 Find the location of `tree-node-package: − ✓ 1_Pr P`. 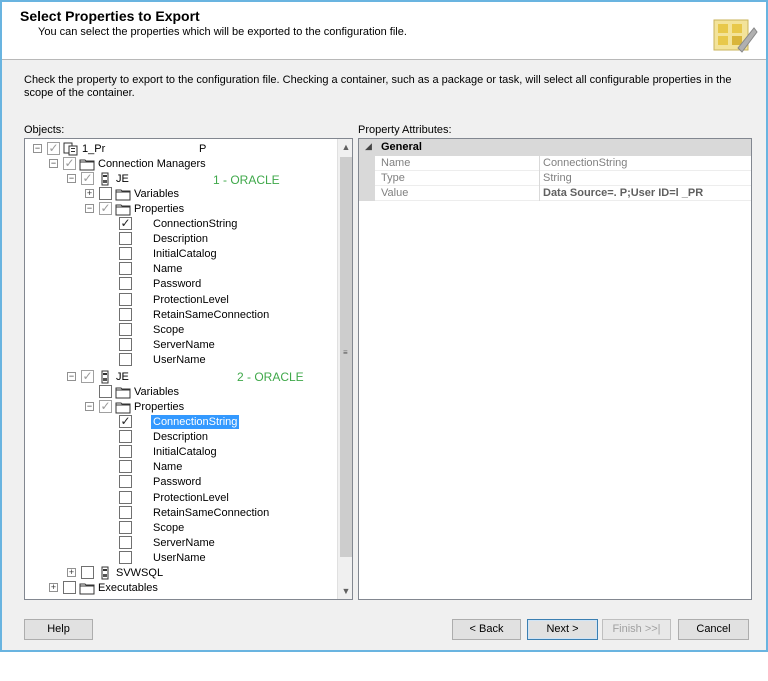

tree-node-package: − ✓ 1_Pr P is located at coordinates (180, 149).